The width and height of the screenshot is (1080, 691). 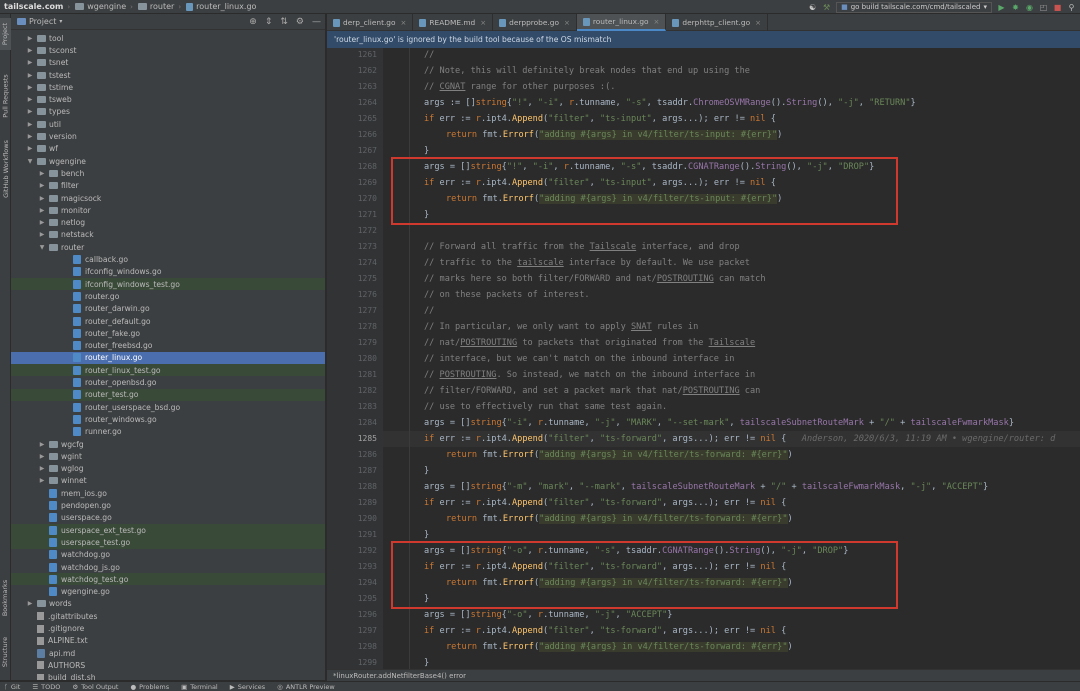 What do you see at coordinates (95, 687) in the screenshot?
I see `bottom-tool-tool-output: ⚙ Tool Output` at bounding box center [95, 687].